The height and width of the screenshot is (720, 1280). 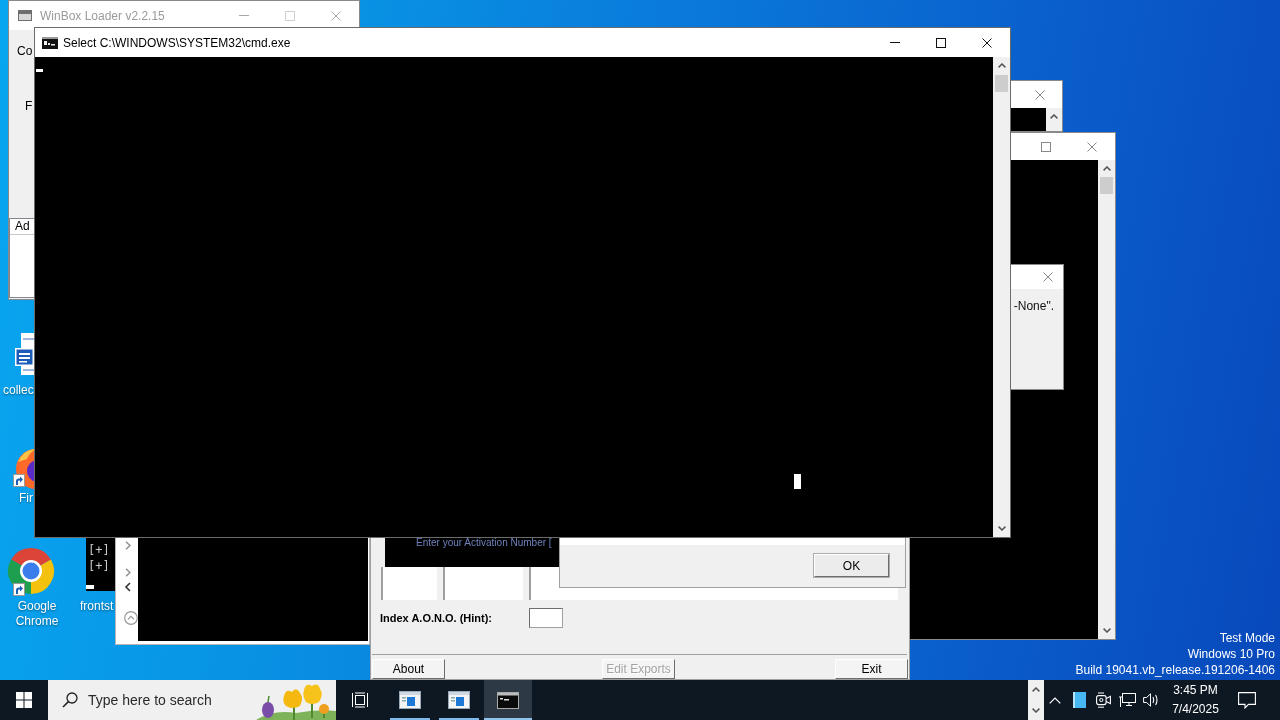 What do you see at coordinates (871, 669) in the screenshot?
I see `dialog-button: Exit` at bounding box center [871, 669].